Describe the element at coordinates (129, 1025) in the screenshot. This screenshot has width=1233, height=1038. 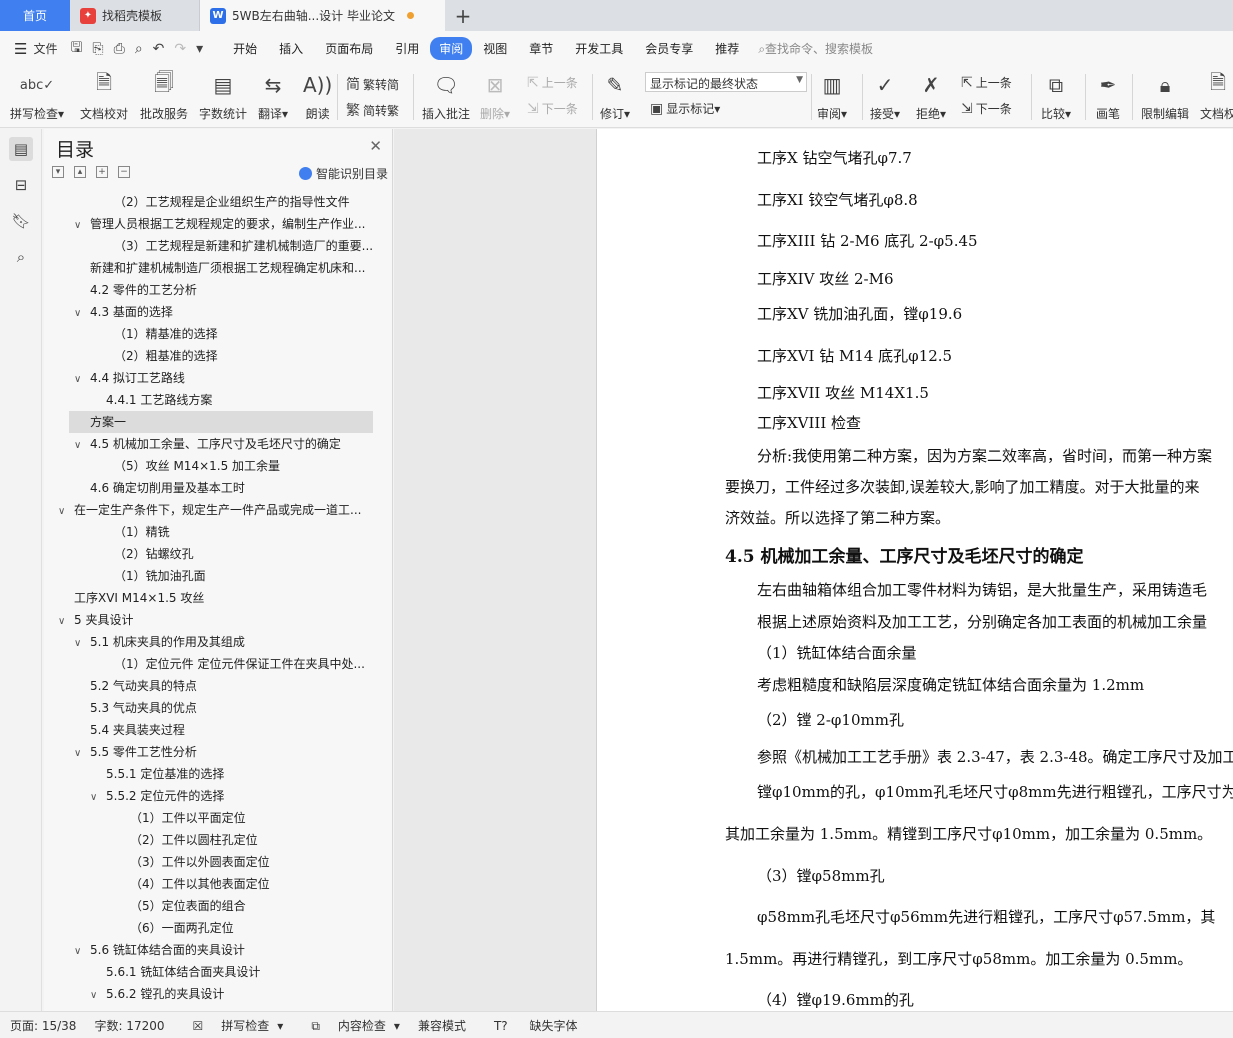
I see `word-count: 字数: 17200` at that location.